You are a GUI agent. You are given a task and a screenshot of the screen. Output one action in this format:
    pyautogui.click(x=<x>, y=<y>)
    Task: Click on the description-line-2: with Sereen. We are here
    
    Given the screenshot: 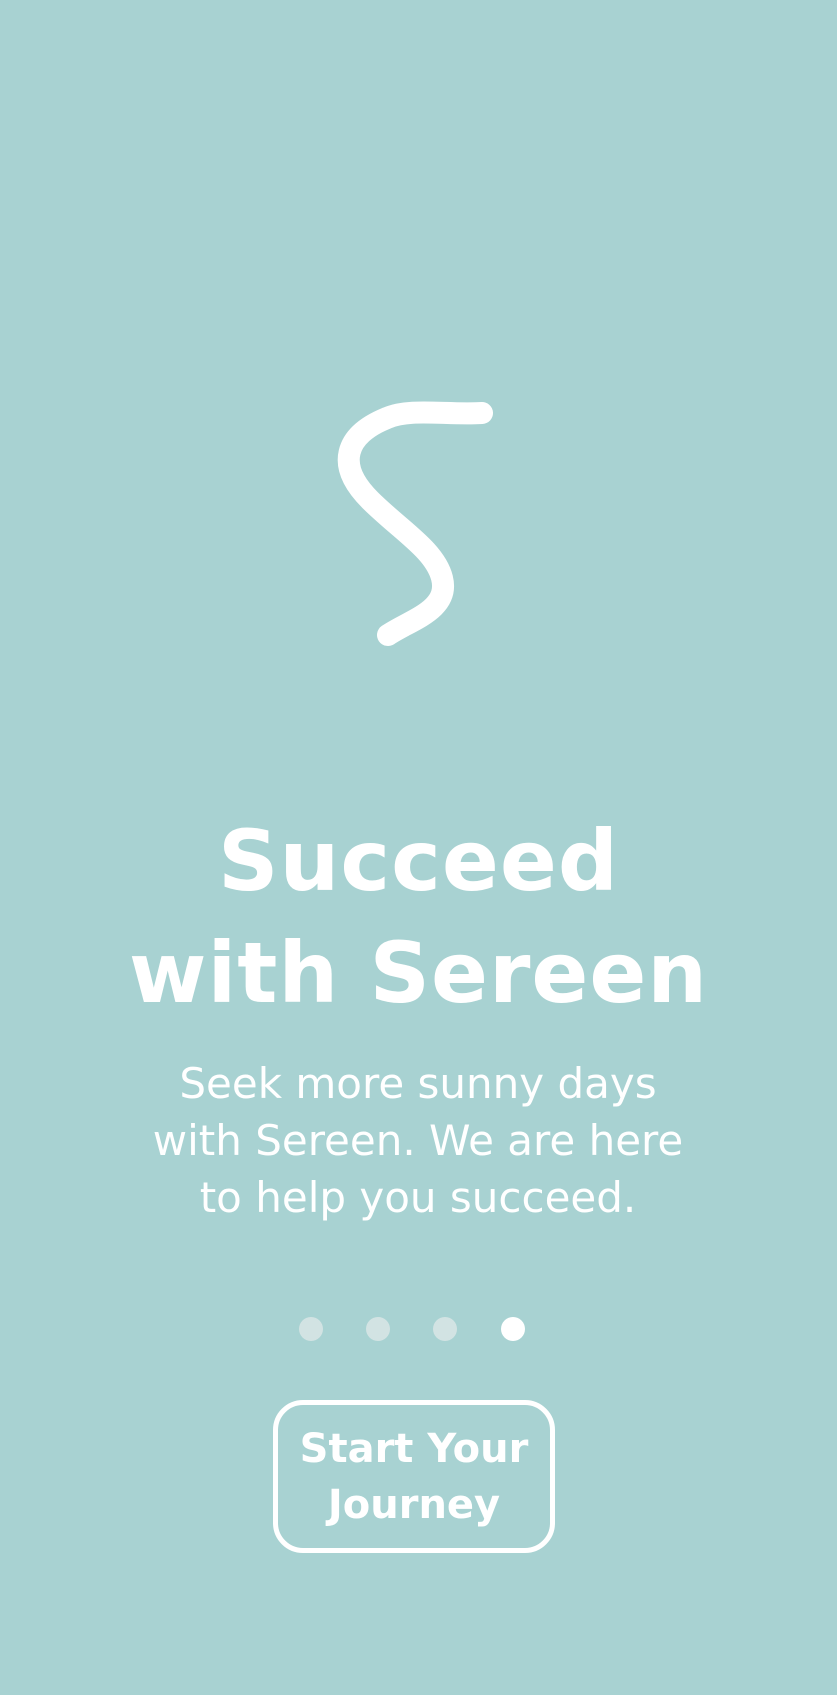 What is the action you would take?
    pyautogui.click(x=418, y=1140)
    